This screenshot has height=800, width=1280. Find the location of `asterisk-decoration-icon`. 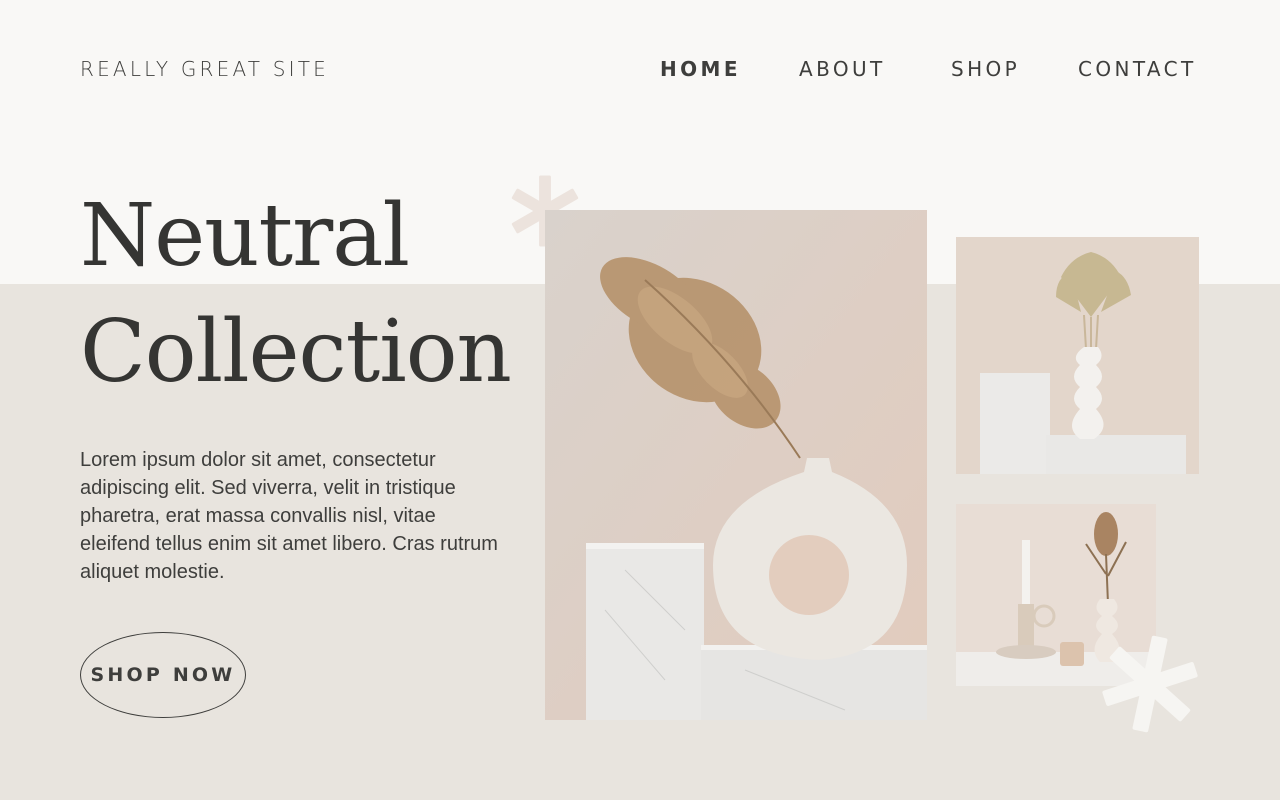

asterisk-decoration-icon is located at coordinates (1150, 684).